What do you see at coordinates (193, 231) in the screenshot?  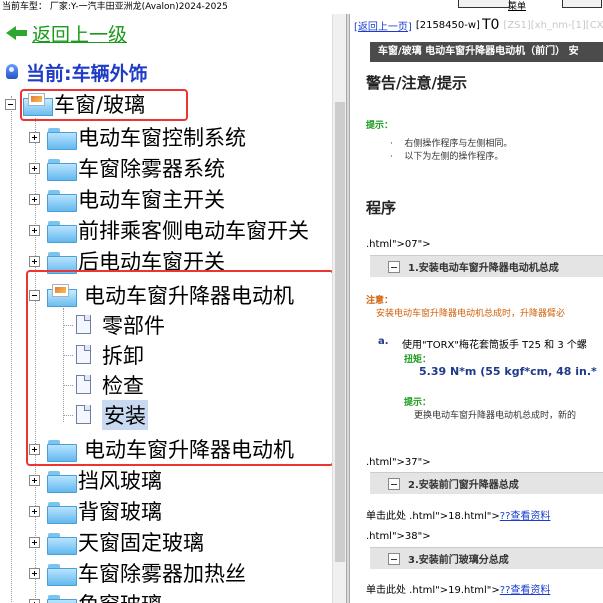 I see `tree-node-label: 前排乘客侧电动车窗开关` at bounding box center [193, 231].